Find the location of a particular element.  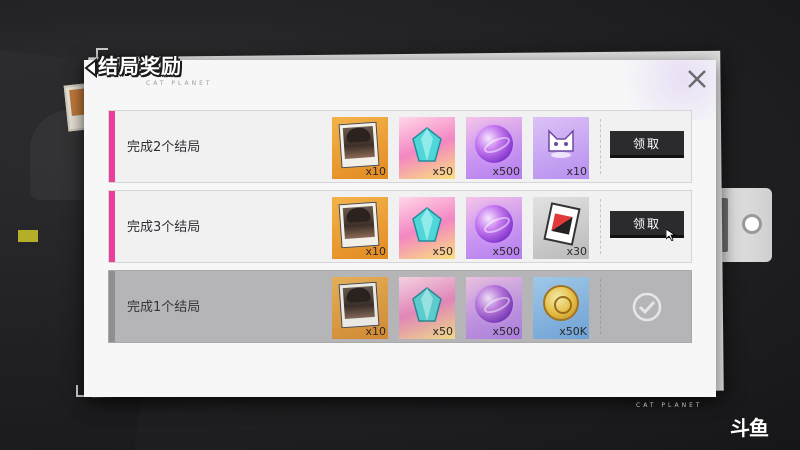

reward-count: x30 is located at coordinates (576, 251).